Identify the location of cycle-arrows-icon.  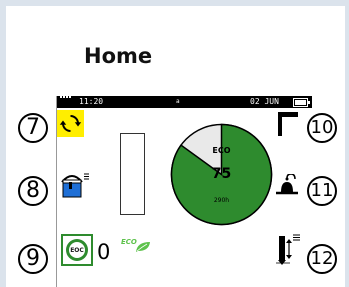
(70, 123).